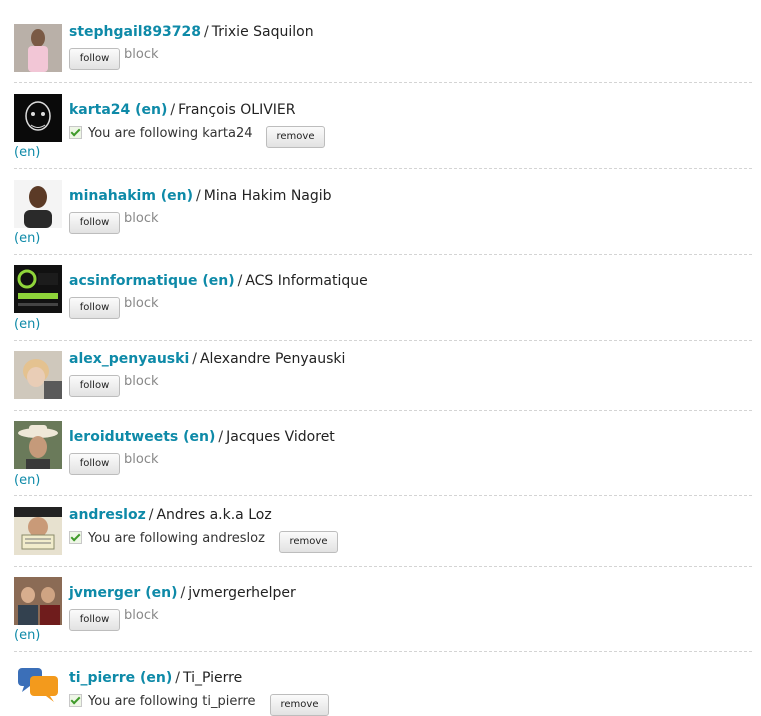 The width and height of the screenshot is (761, 716). What do you see at coordinates (123, 593) in the screenshot?
I see `username-link: jvmerger (en)` at bounding box center [123, 593].